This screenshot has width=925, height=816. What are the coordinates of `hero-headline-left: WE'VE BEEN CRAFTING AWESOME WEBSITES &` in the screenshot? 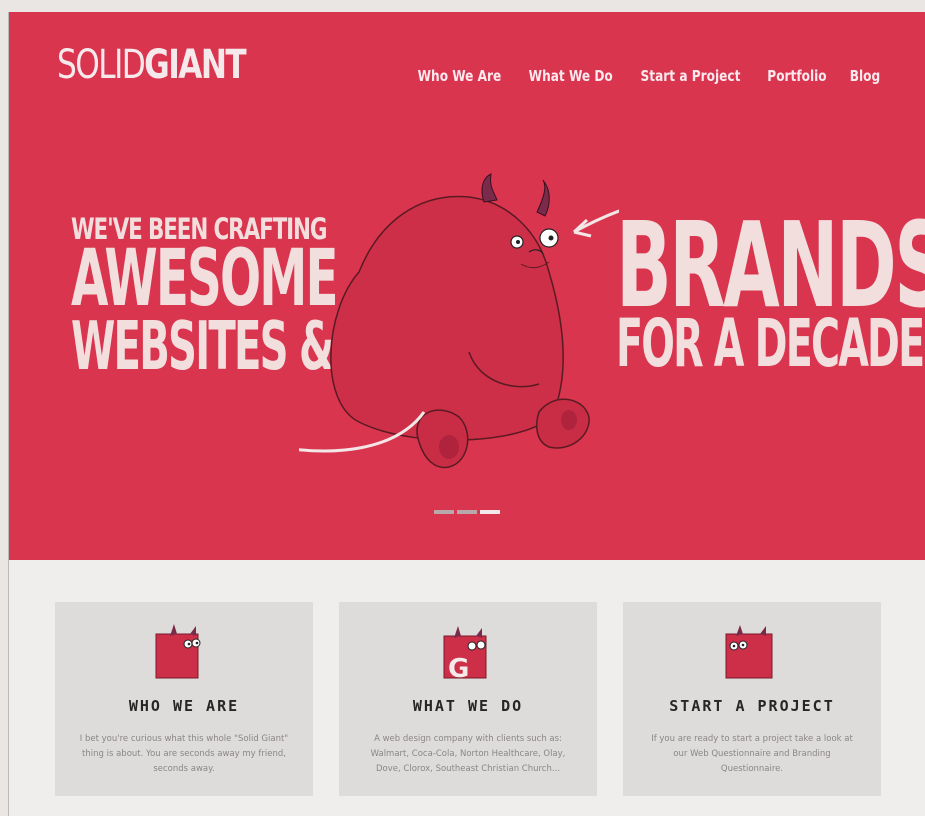 It's located at (205, 300).